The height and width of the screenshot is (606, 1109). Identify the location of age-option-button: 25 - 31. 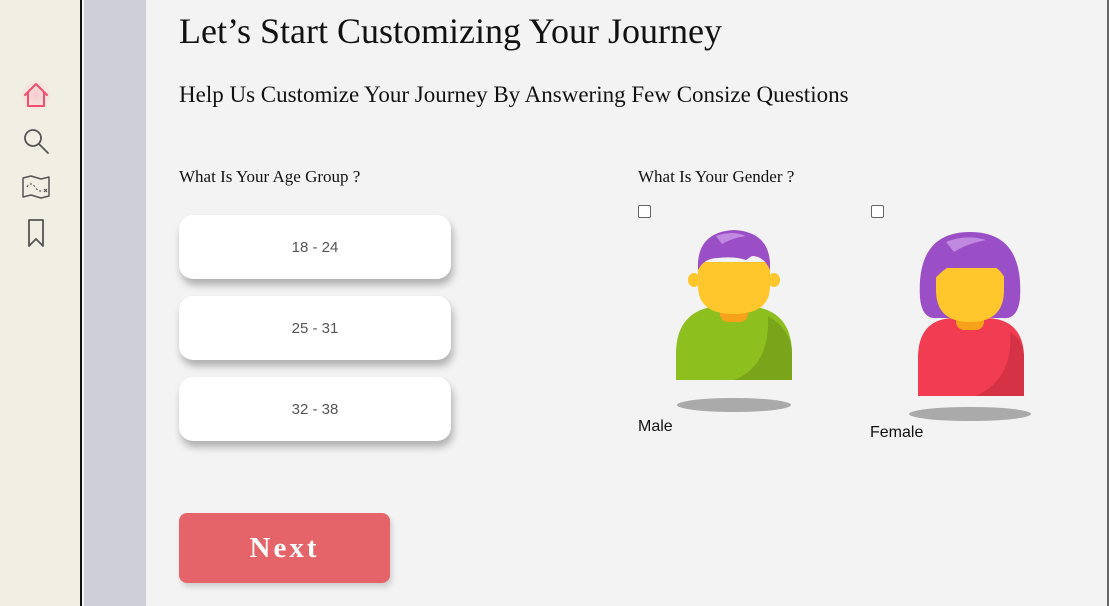
(315, 328).